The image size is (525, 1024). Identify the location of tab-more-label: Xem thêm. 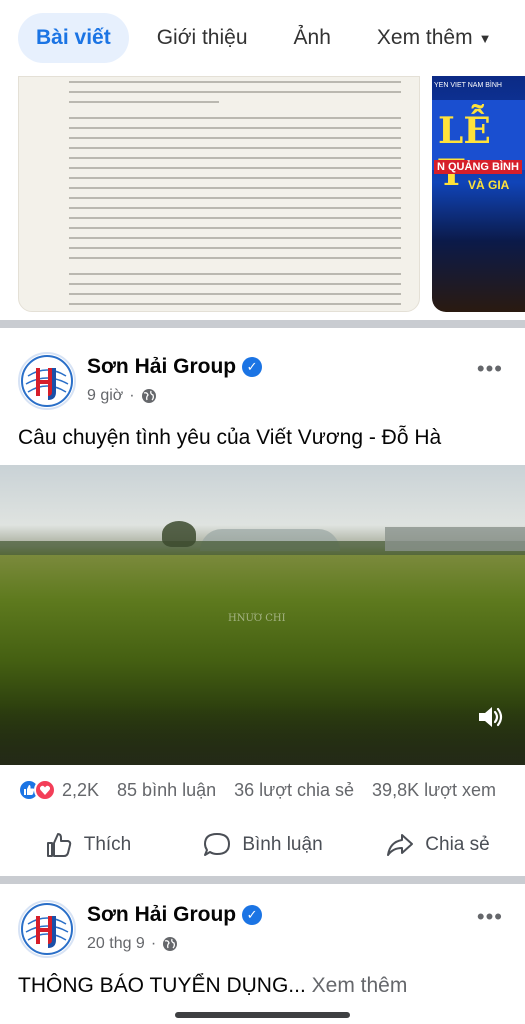
(424, 37).